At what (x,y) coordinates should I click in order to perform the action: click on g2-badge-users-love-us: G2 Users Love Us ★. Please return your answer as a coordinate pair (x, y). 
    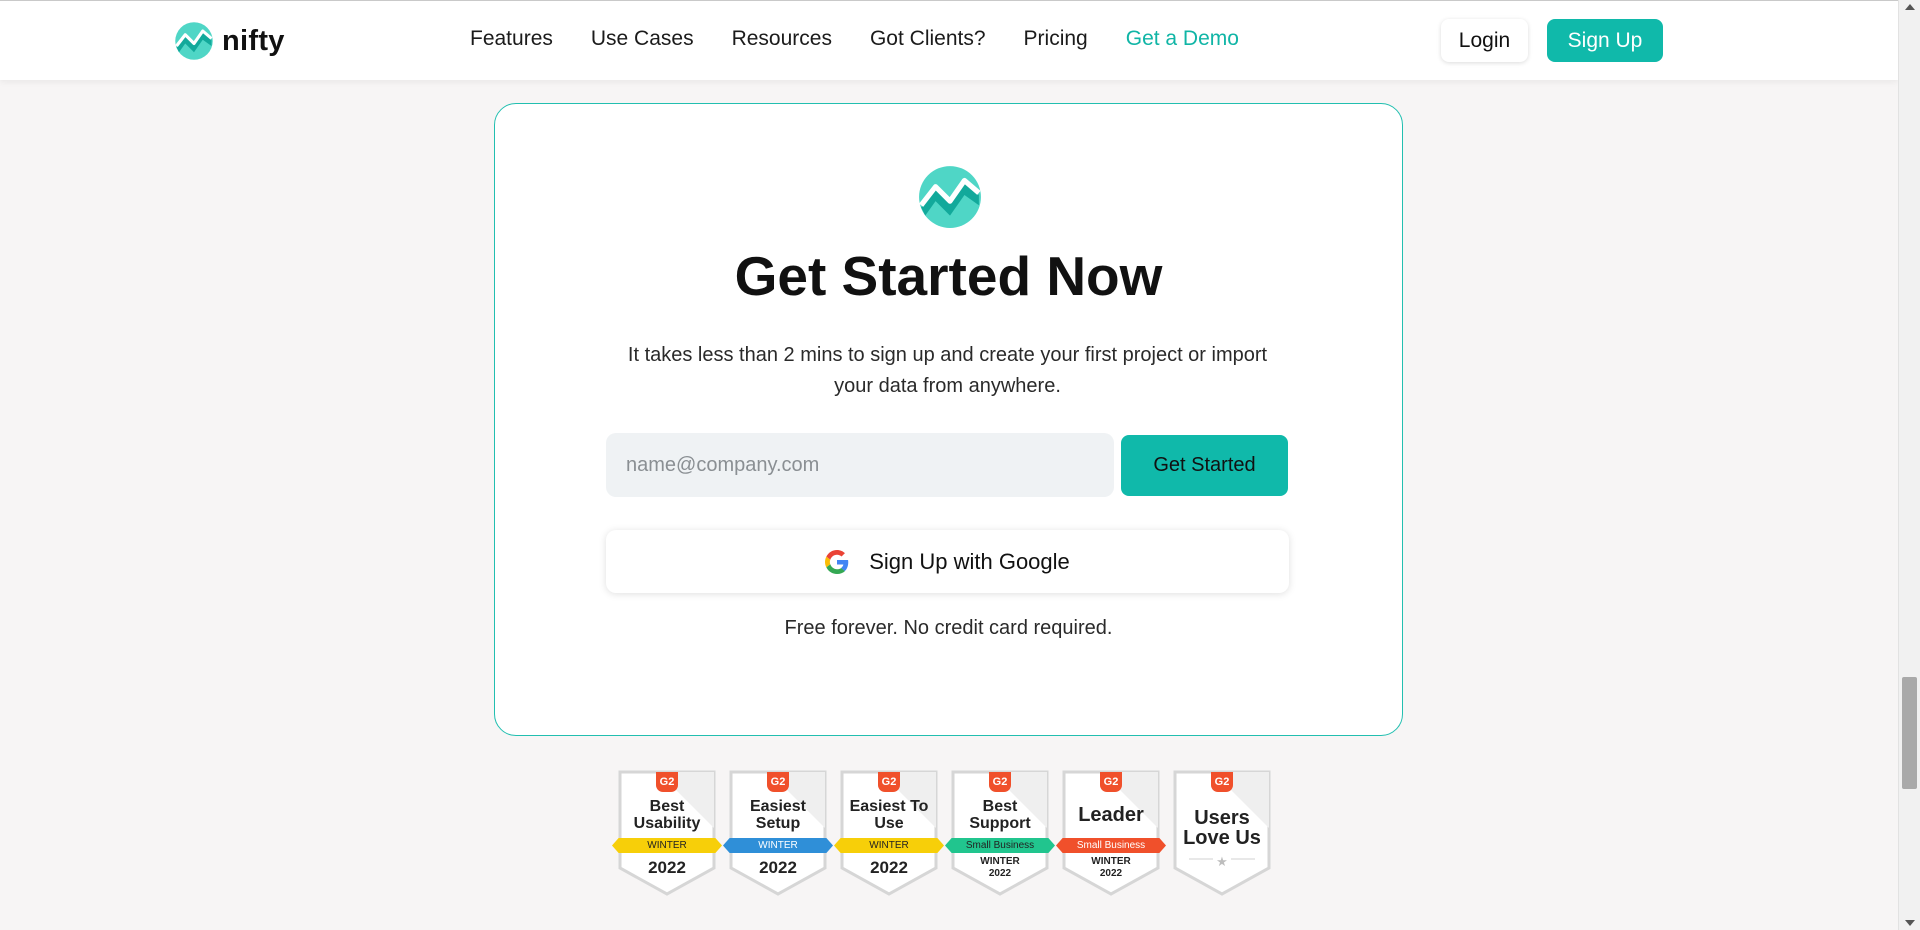
    Looking at the image, I should click on (1222, 833).